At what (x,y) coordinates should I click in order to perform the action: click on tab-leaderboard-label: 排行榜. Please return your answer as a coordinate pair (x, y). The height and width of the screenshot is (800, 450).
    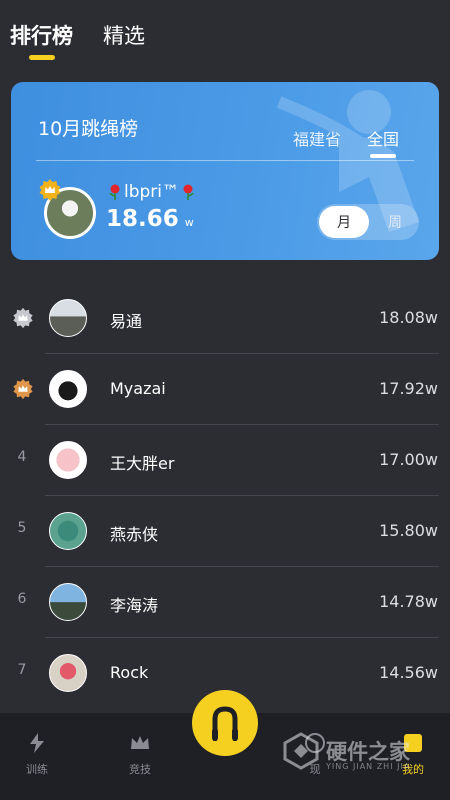
    Looking at the image, I should click on (41, 36).